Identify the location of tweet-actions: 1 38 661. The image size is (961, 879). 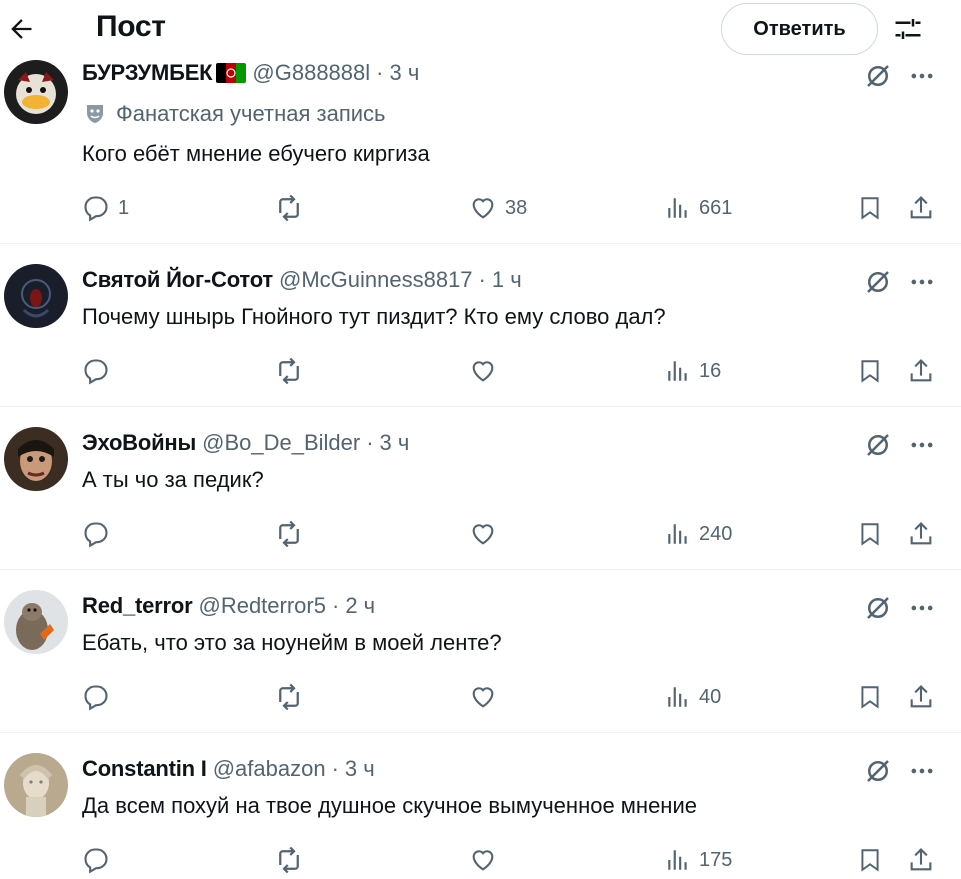
(480, 208).